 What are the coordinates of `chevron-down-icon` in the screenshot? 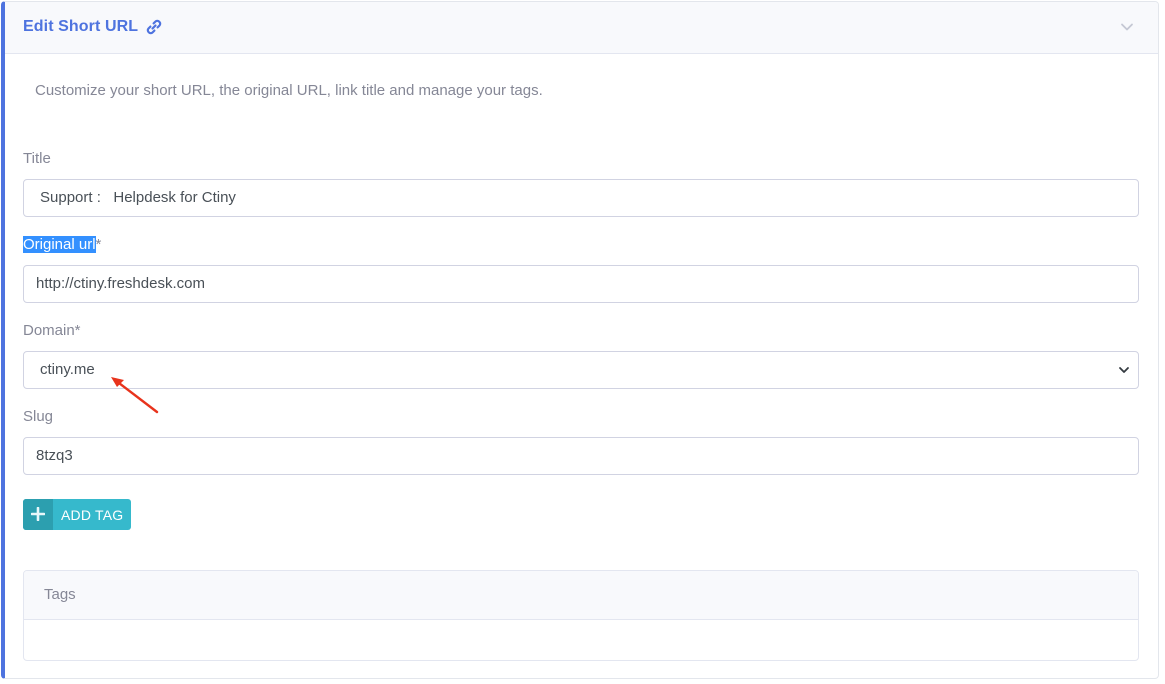 It's located at (1127, 27).